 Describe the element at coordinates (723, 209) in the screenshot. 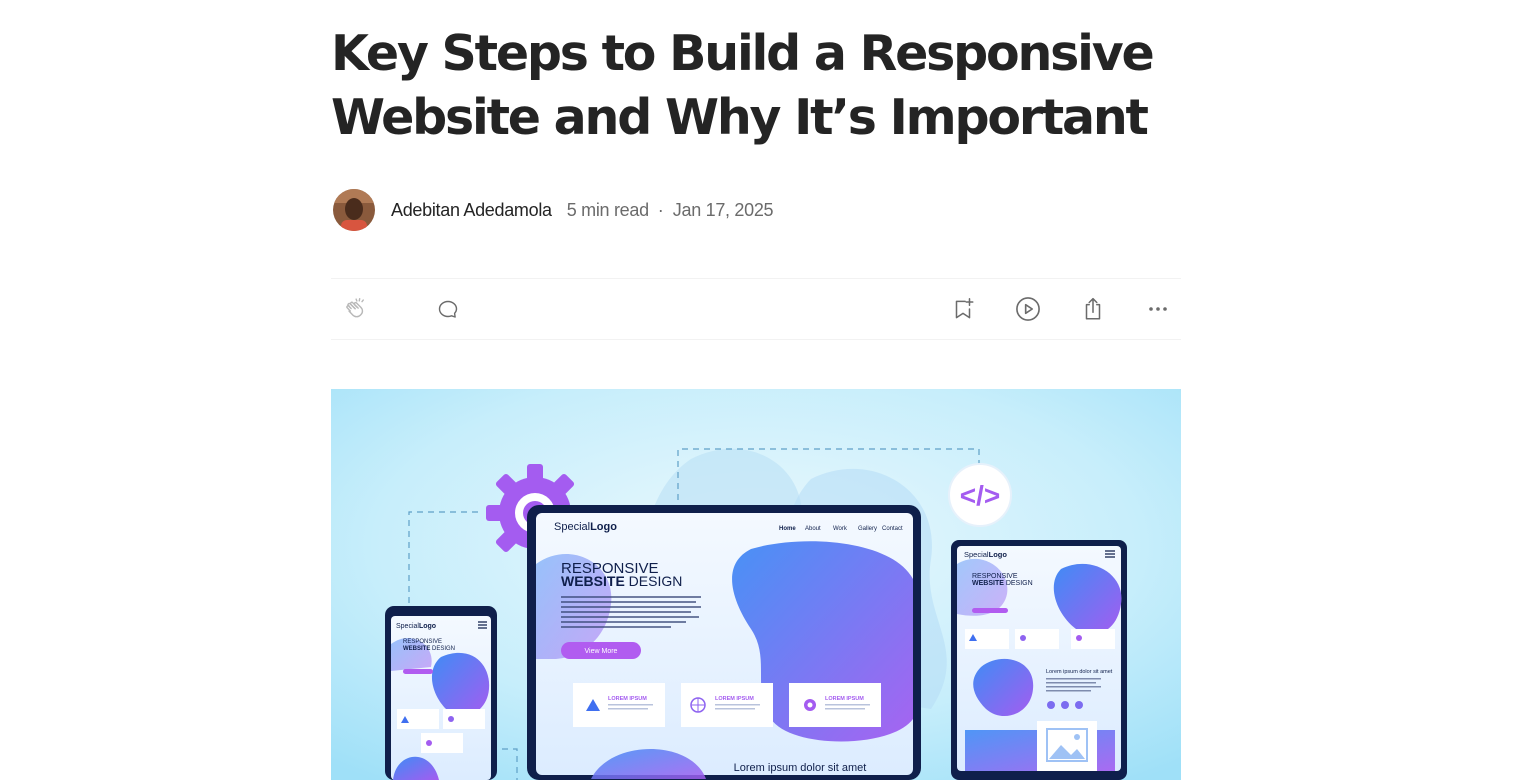

I see `publish-date: Jan 17, 2025` at that location.